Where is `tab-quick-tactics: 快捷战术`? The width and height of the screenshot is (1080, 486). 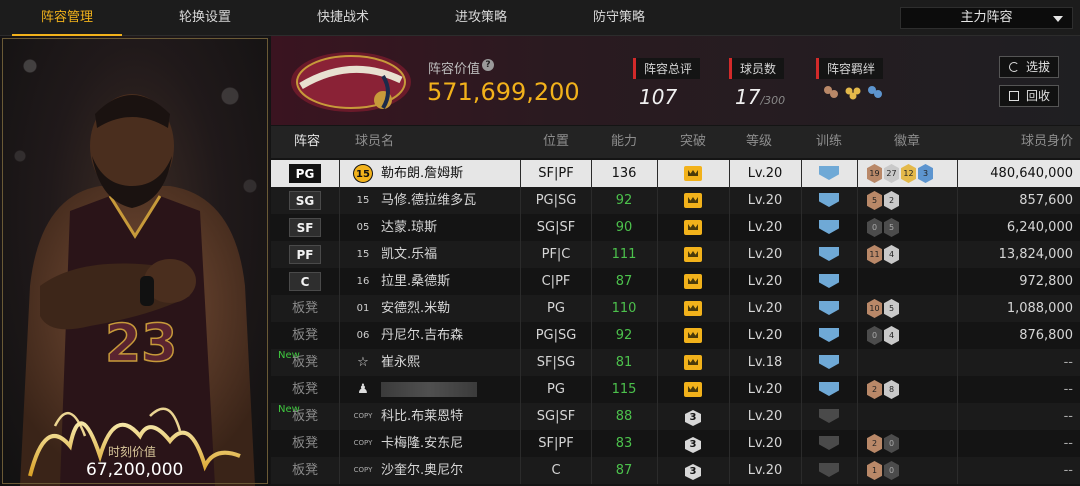 tab-quick-tactics: 快捷战术 is located at coordinates (343, 18).